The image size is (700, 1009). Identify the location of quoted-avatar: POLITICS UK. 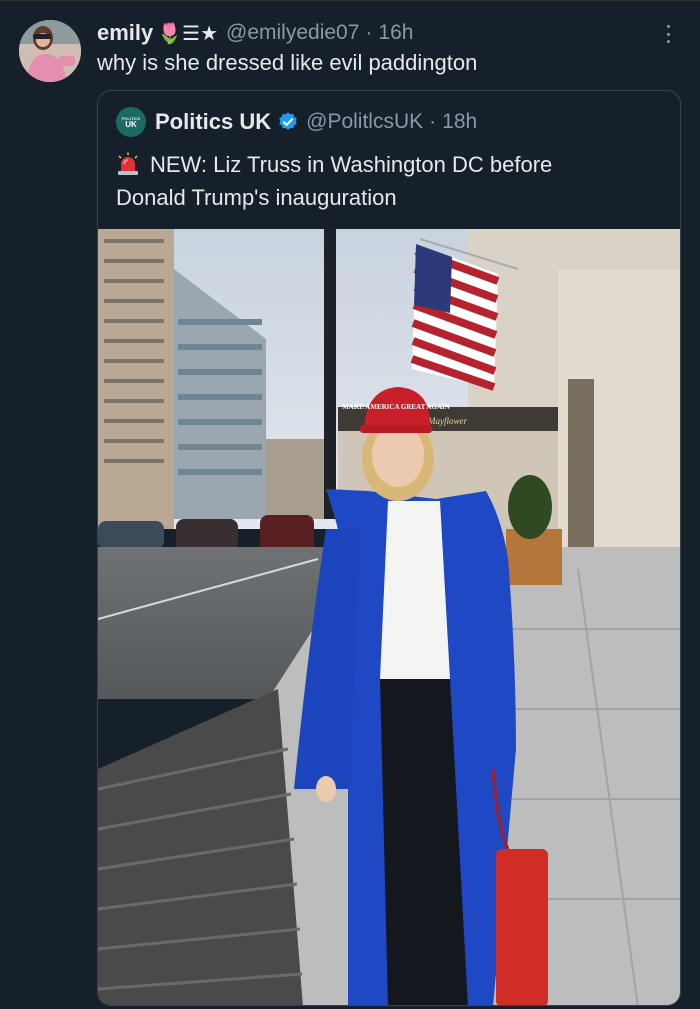
(131, 122).